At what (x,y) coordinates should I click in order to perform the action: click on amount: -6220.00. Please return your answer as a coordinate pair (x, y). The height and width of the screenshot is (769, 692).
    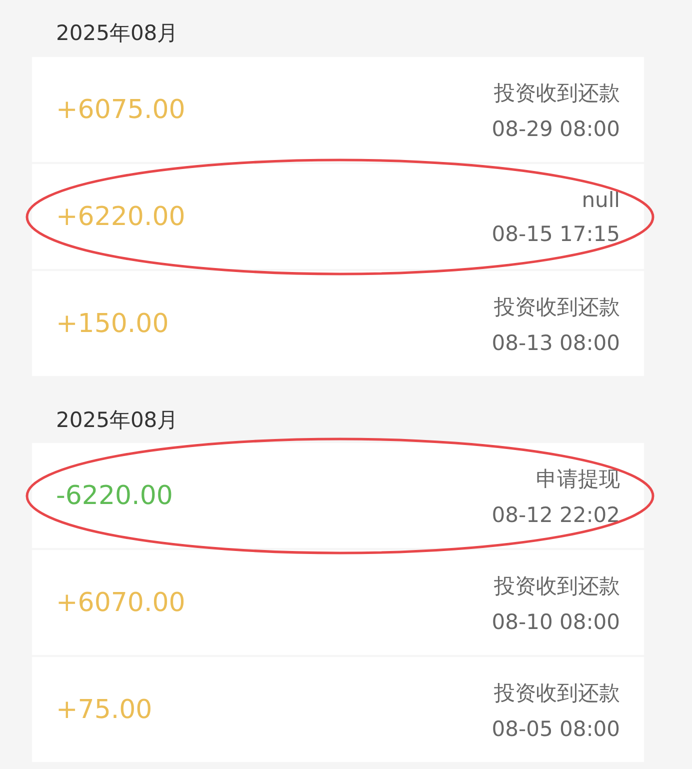
    Looking at the image, I should click on (114, 495).